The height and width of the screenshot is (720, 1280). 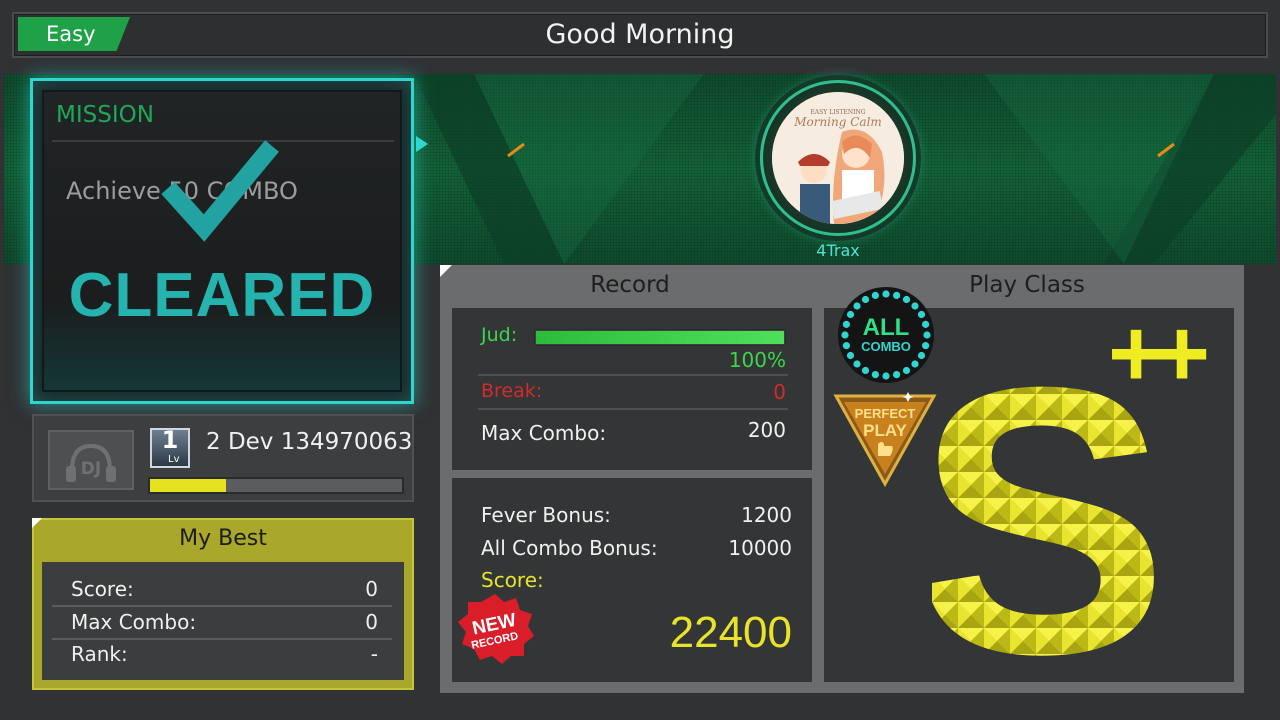 What do you see at coordinates (220, 191) in the screenshot?
I see `checkmark-icon` at bounding box center [220, 191].